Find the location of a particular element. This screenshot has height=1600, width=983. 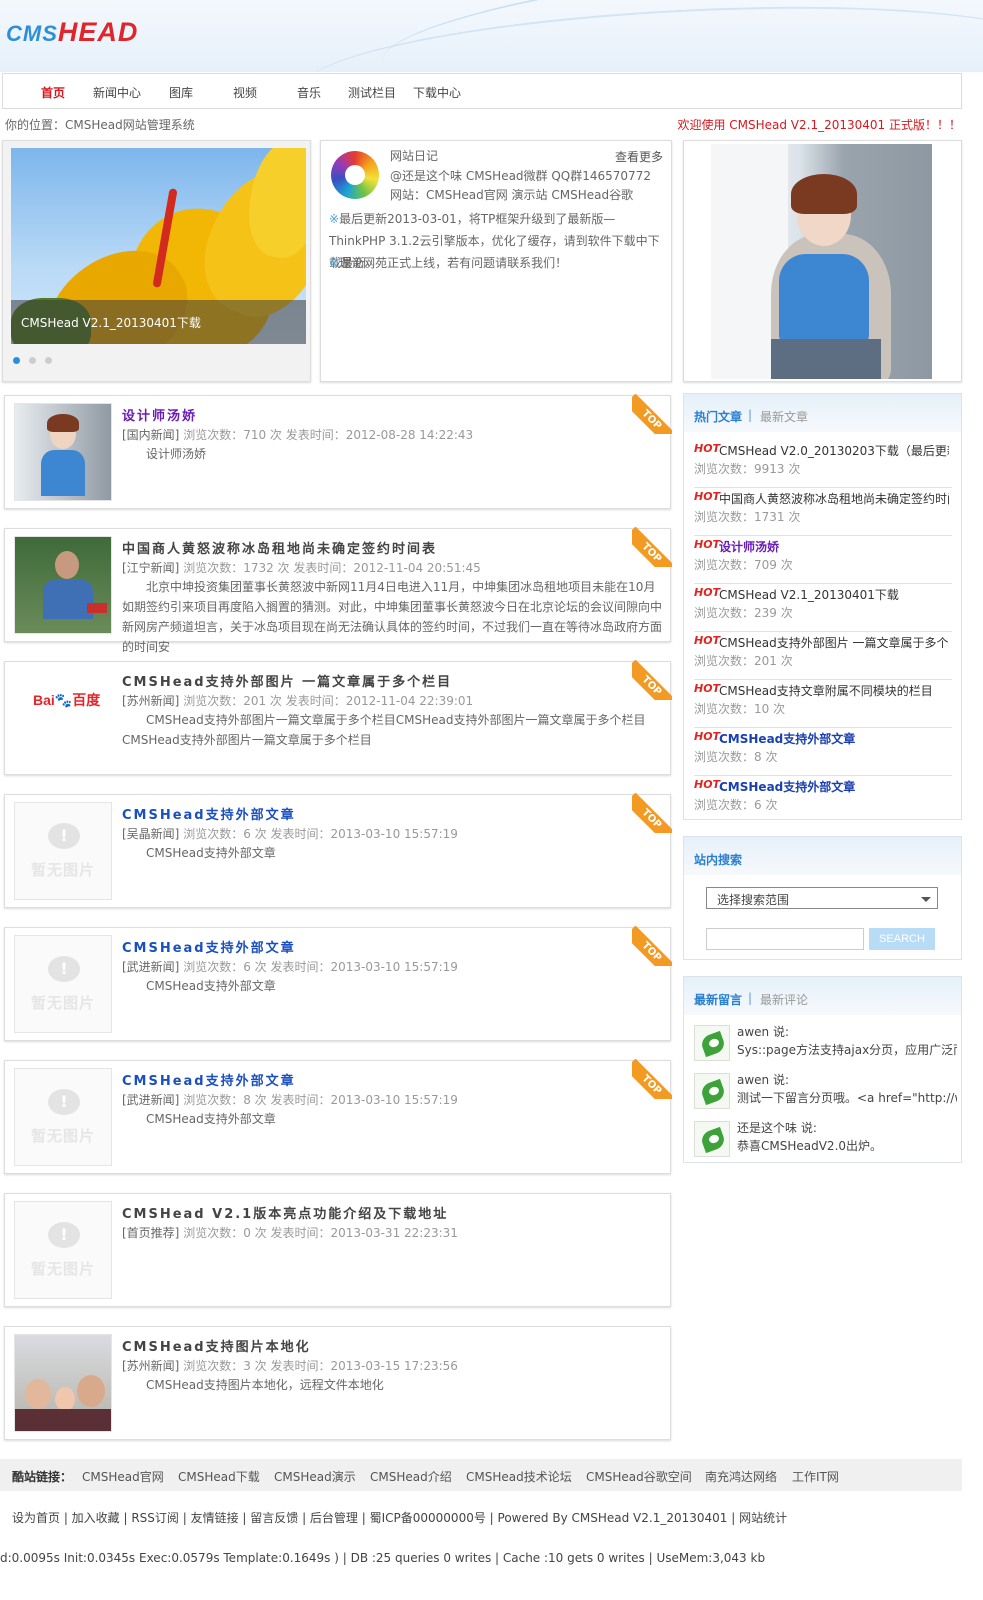

nav-item-video: 视频 is located at coordinates (245, 92).